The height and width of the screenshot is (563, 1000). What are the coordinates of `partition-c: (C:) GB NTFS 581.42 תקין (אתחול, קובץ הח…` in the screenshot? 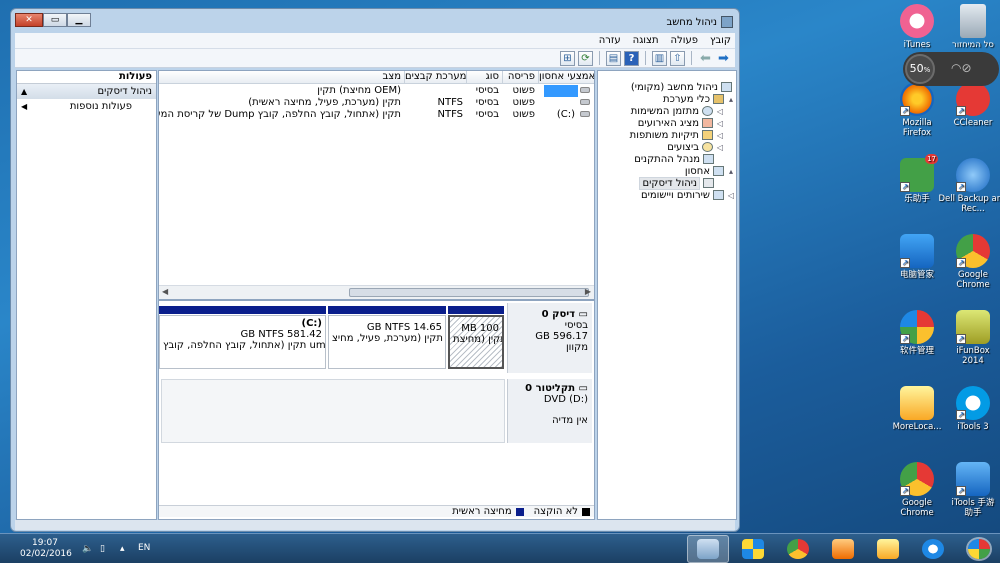 It's located at (242, 341).